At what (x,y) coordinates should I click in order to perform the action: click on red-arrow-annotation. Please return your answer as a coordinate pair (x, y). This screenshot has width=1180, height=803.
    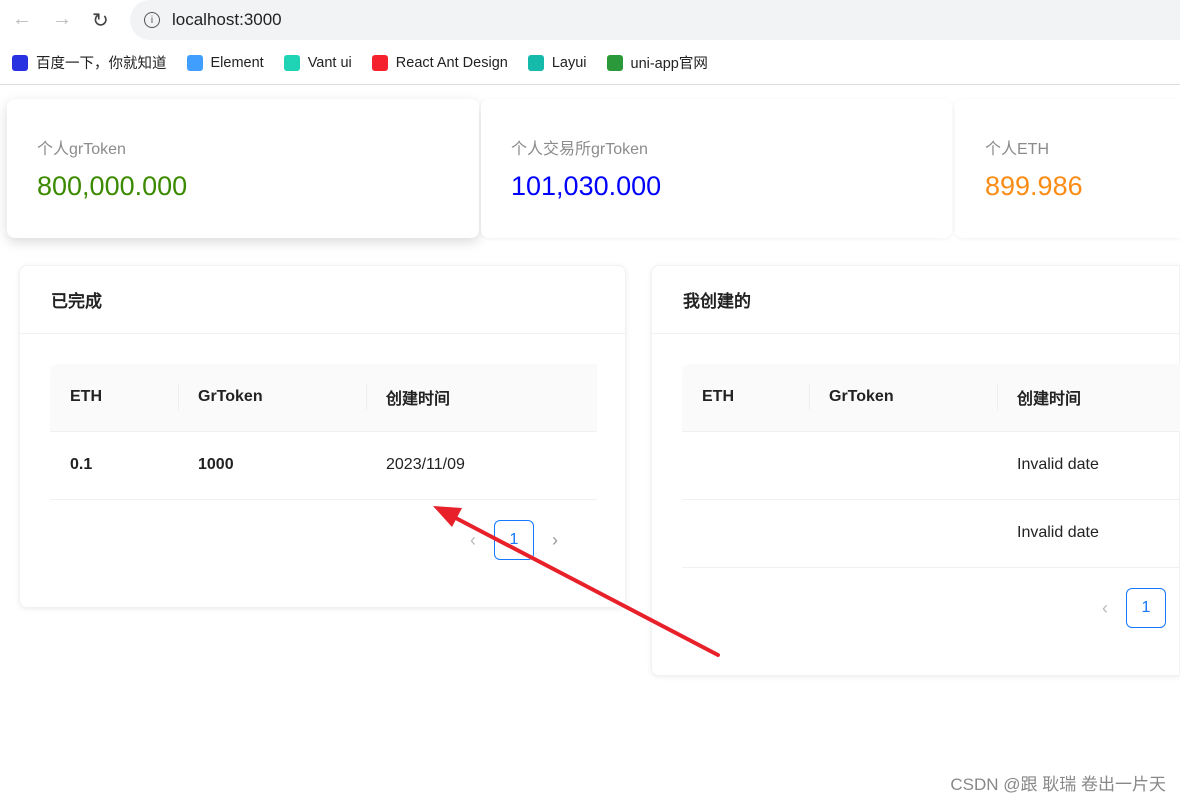
    Looking at the image, I should click on (576, 581).